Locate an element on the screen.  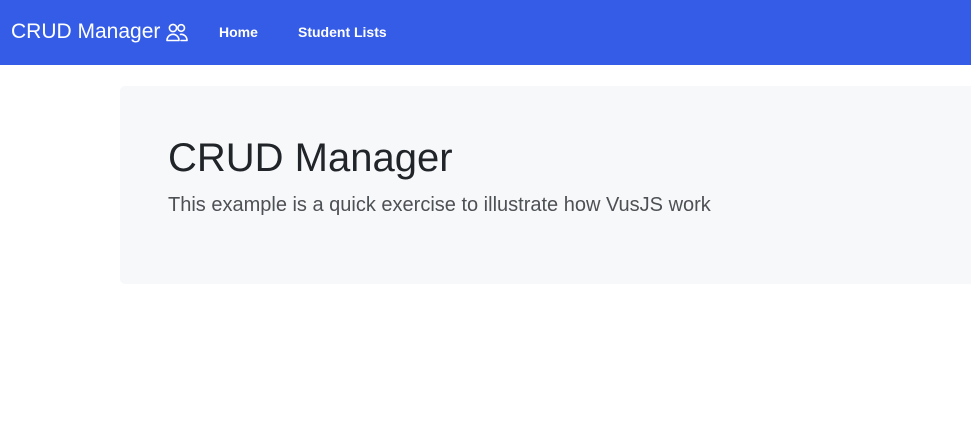
nav-home-link: Home is located at coordinates (238, 32).